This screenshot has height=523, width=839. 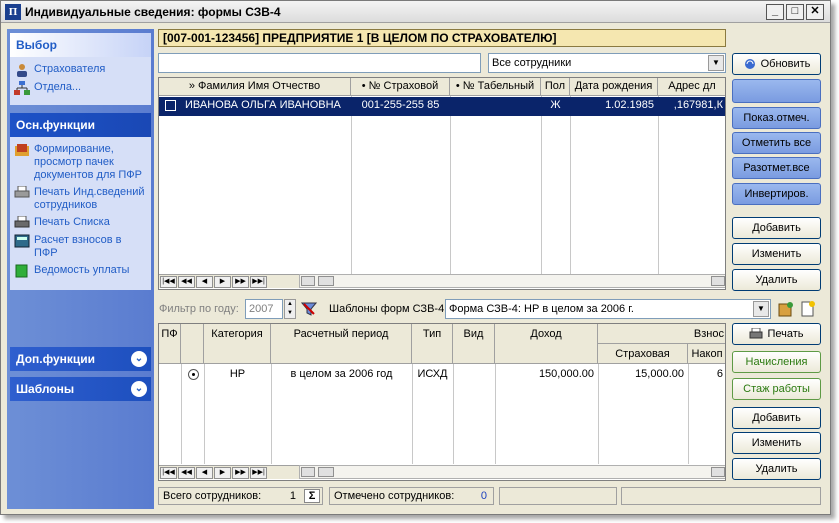 What do you see at coordinates (614, 87) in the screenshot?
I see `col-header-birth-date: Дата рождения` at bounding box center [614, 87].